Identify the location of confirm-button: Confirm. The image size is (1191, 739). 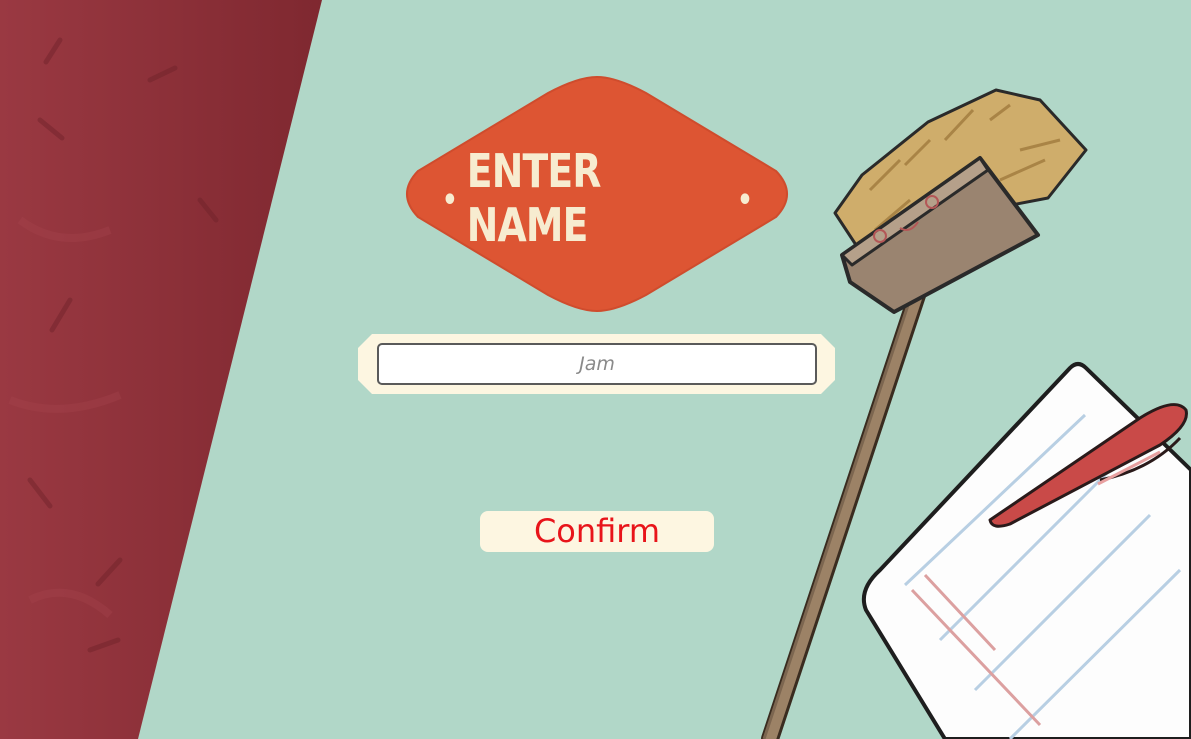
(597, 531).